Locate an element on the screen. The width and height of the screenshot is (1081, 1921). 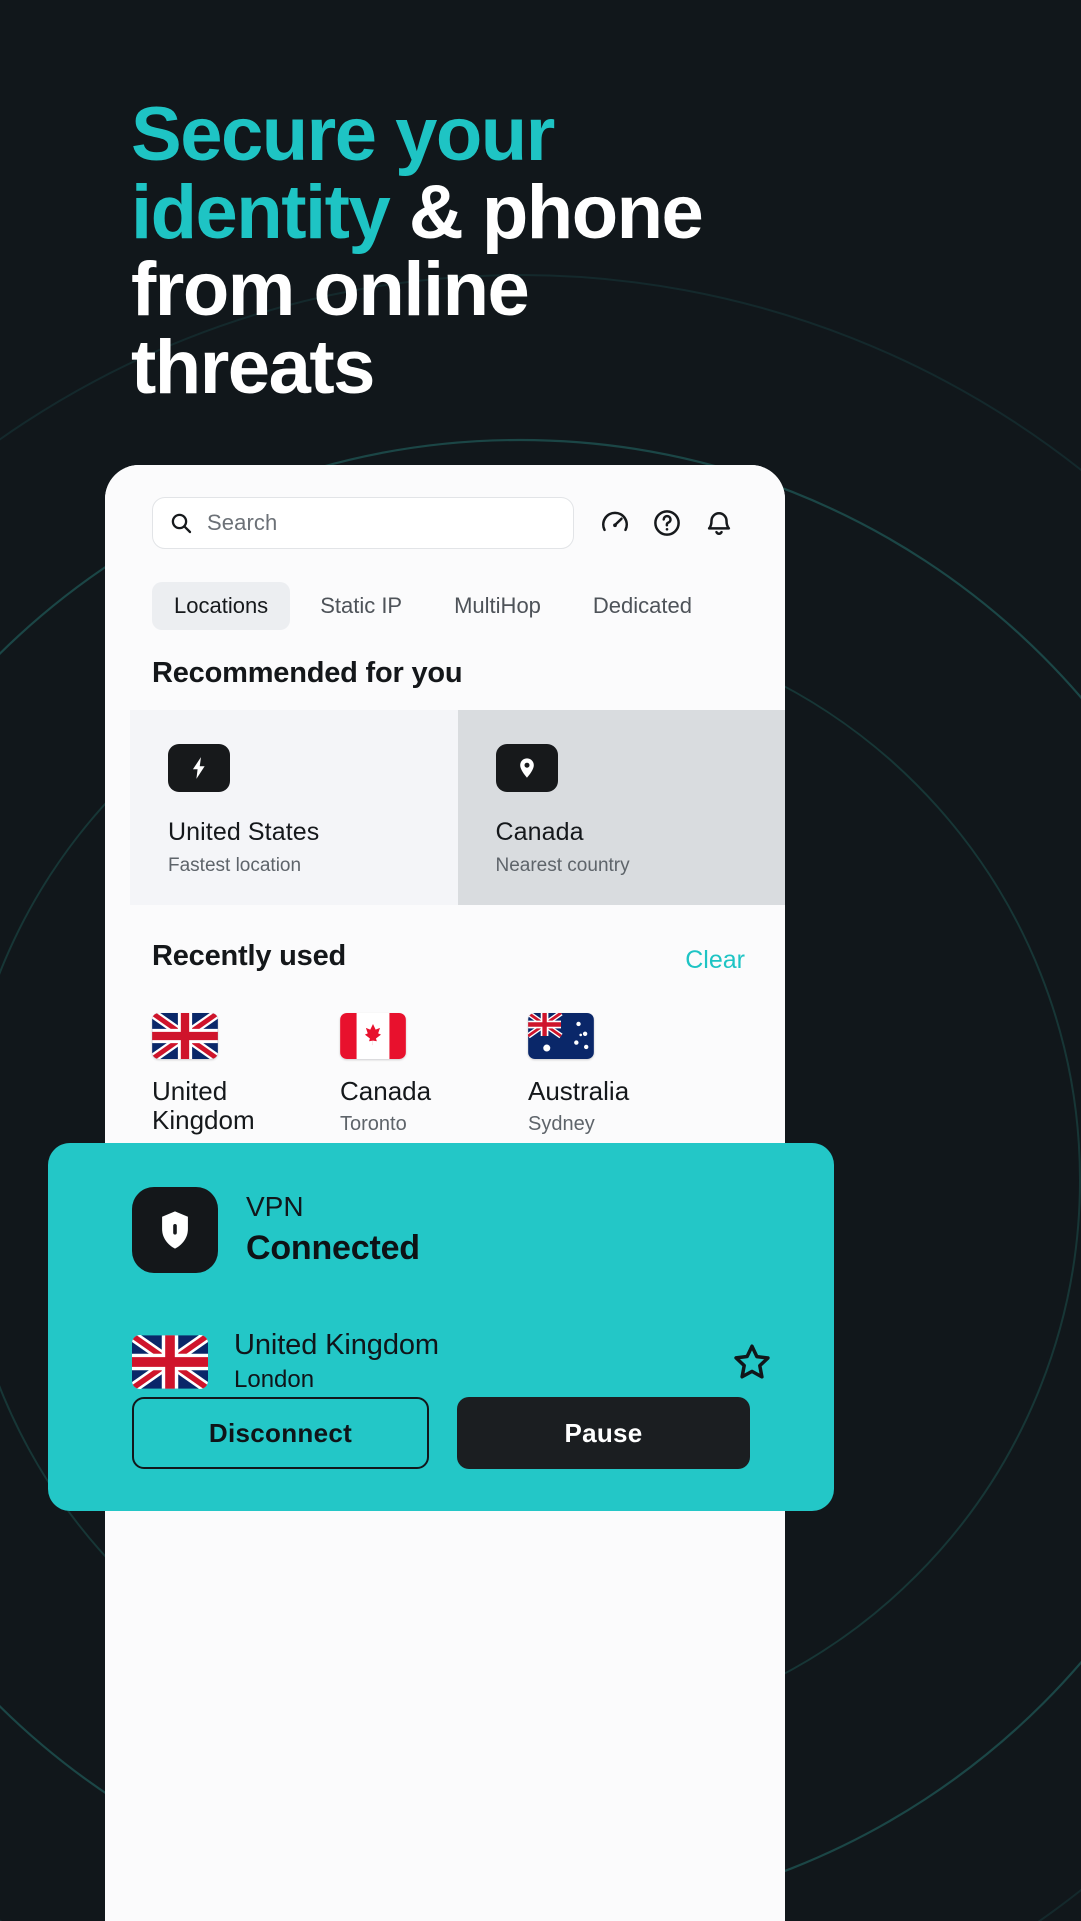
recommended-title: Recommended for you is located at coordinates (307, 673).